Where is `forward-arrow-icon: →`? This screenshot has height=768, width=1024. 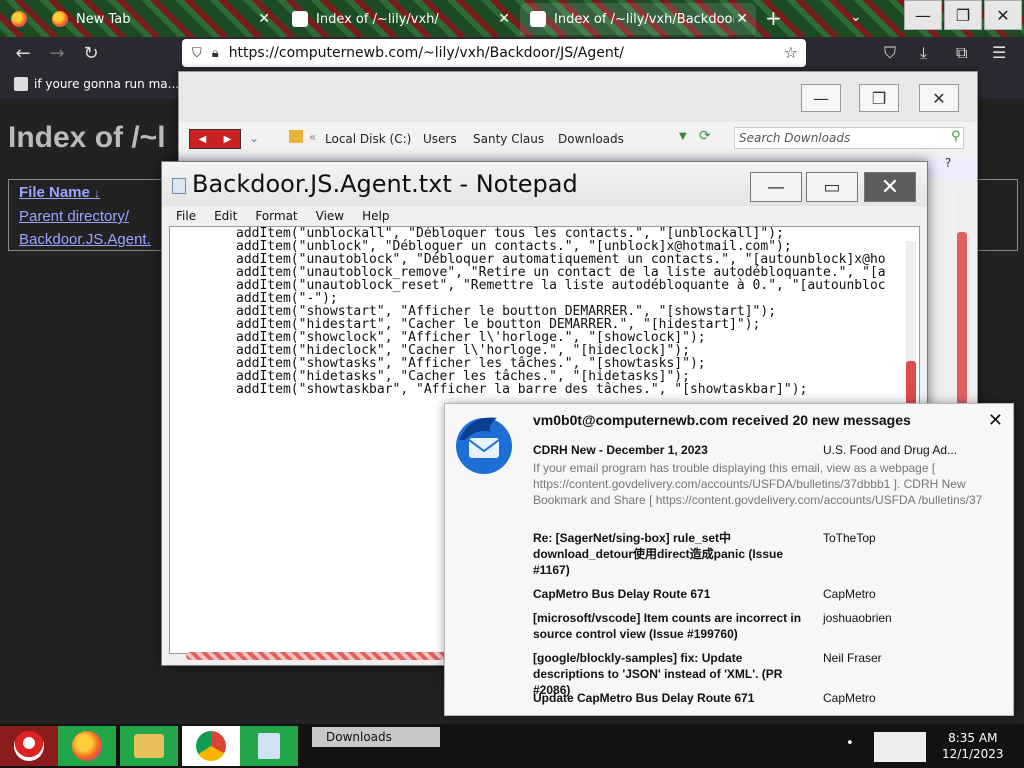 forward-arrow-icon: → is located at coordinates (57, 53).